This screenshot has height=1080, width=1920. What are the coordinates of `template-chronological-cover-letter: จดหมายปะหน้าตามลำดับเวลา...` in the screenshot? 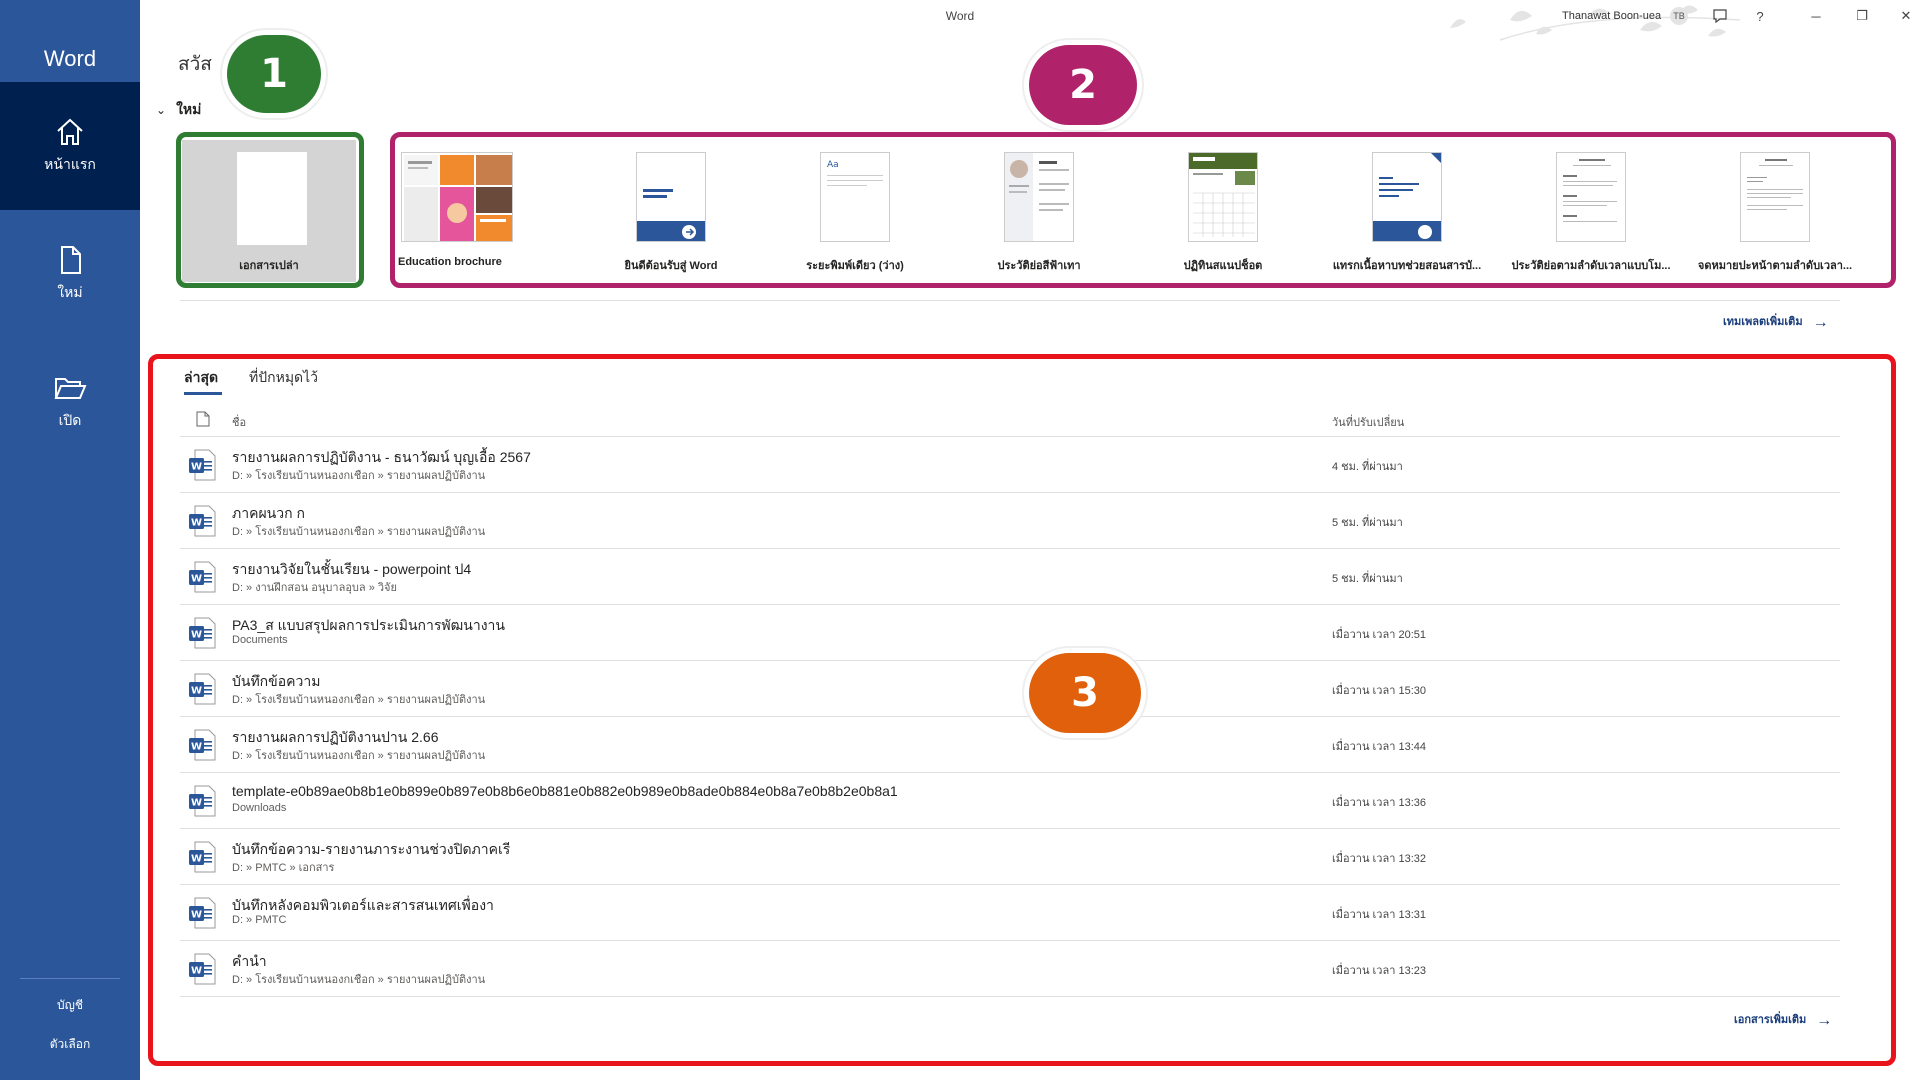 It's located at (1775, 211).